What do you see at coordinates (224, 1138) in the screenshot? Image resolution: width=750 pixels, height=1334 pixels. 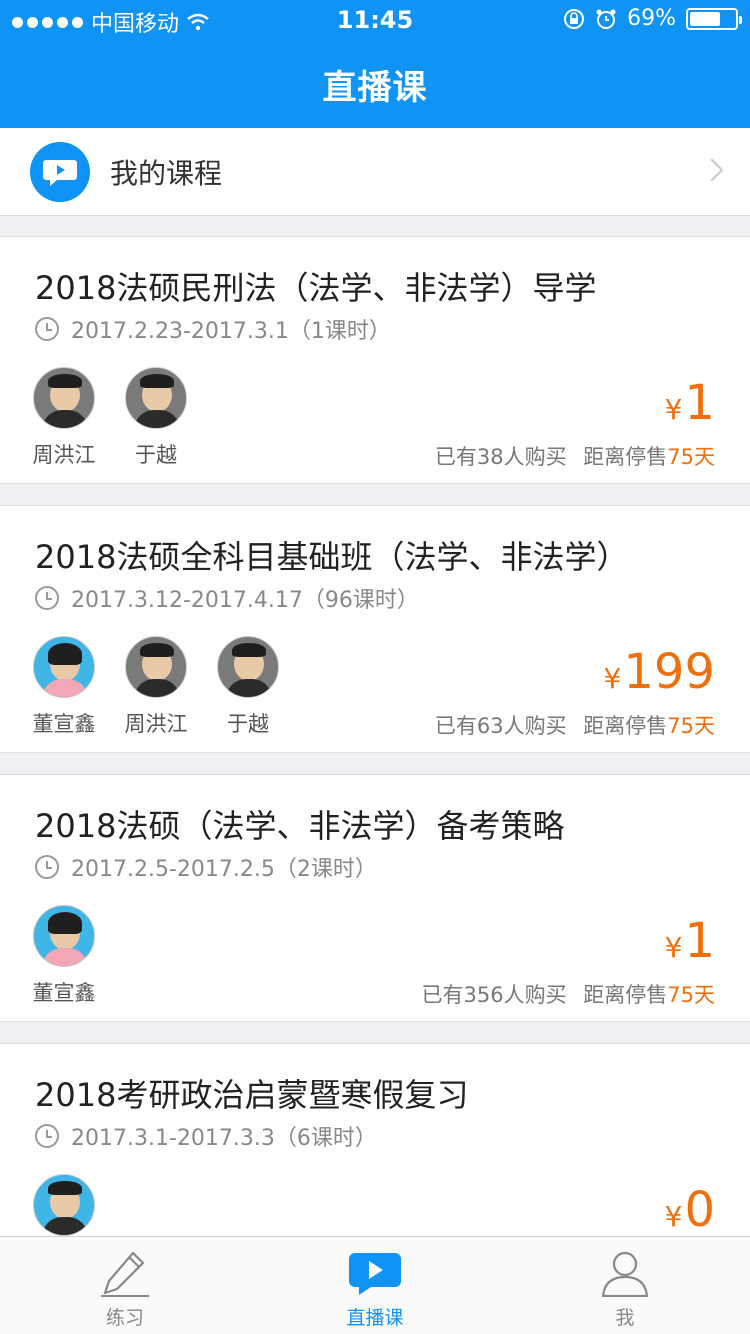 I see `course-time-text: 2017.3.1-2017.3.3（6课时）` at bounding box center [224, 1138].